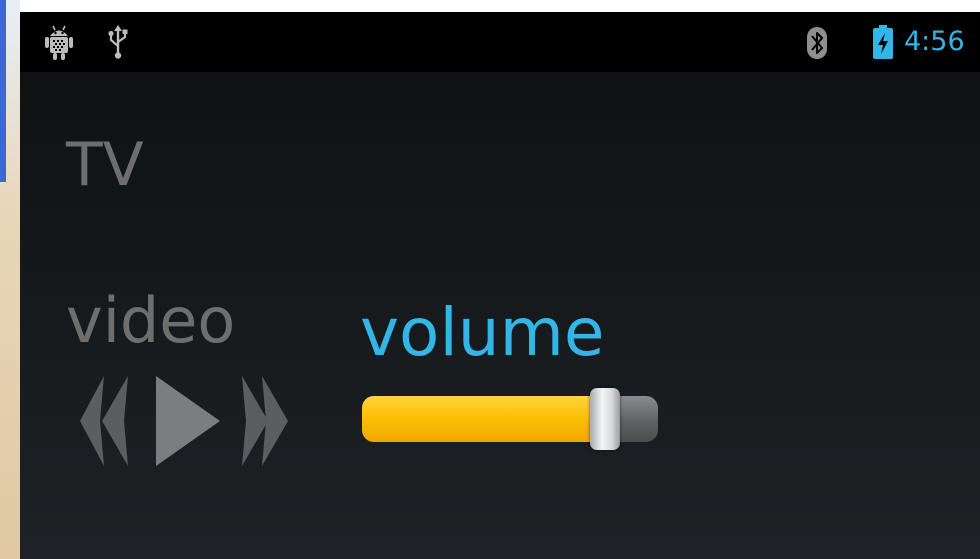 The image size is (980, 559). What do you see at coordinates (883, 42) in the screenshot?
I see `battery-charging-icon` at bounding box center [883, 42].